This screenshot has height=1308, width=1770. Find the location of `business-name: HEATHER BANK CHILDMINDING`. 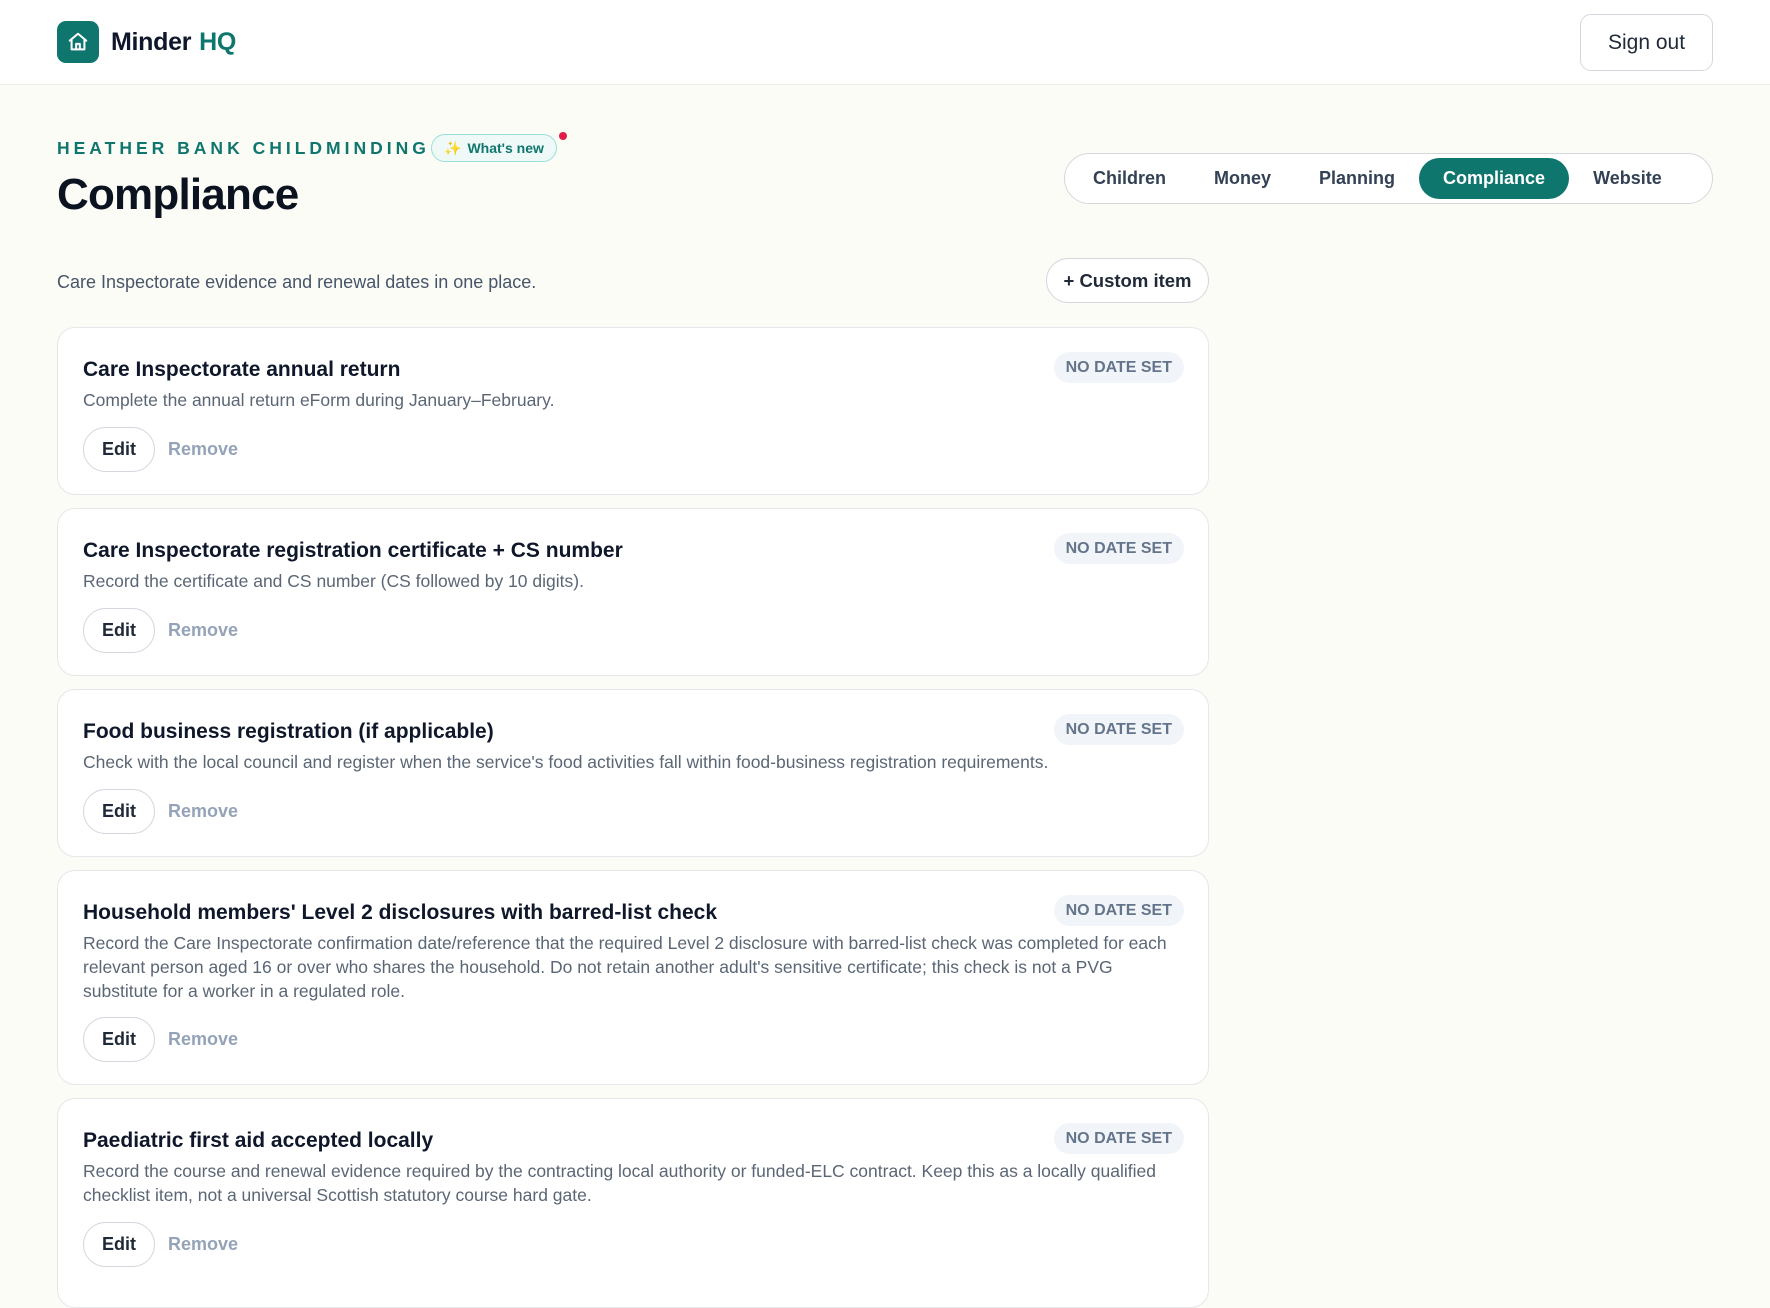

business-name: HEATHER BANK CHILDMINDING is located at coordinates (243, 148).